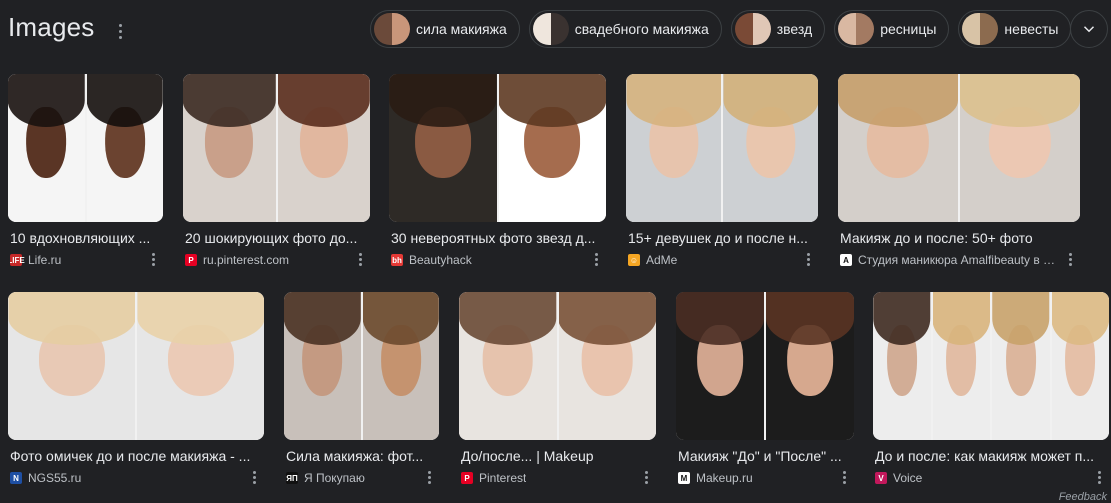 The height and width of the screenshot is (503, 1111). Describe the element at coordinates (846, 260) in the screenshot. I see `site-favicon-icon: A` at that location.